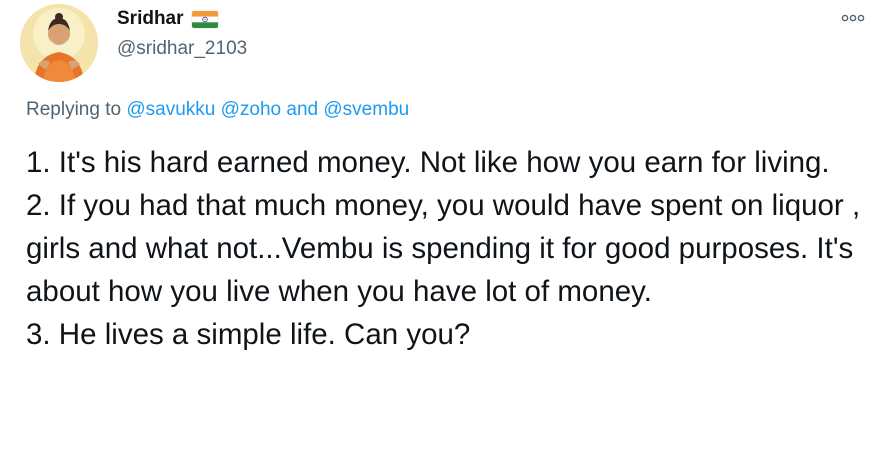  I want to click on more-options-button, so click(853, 18).